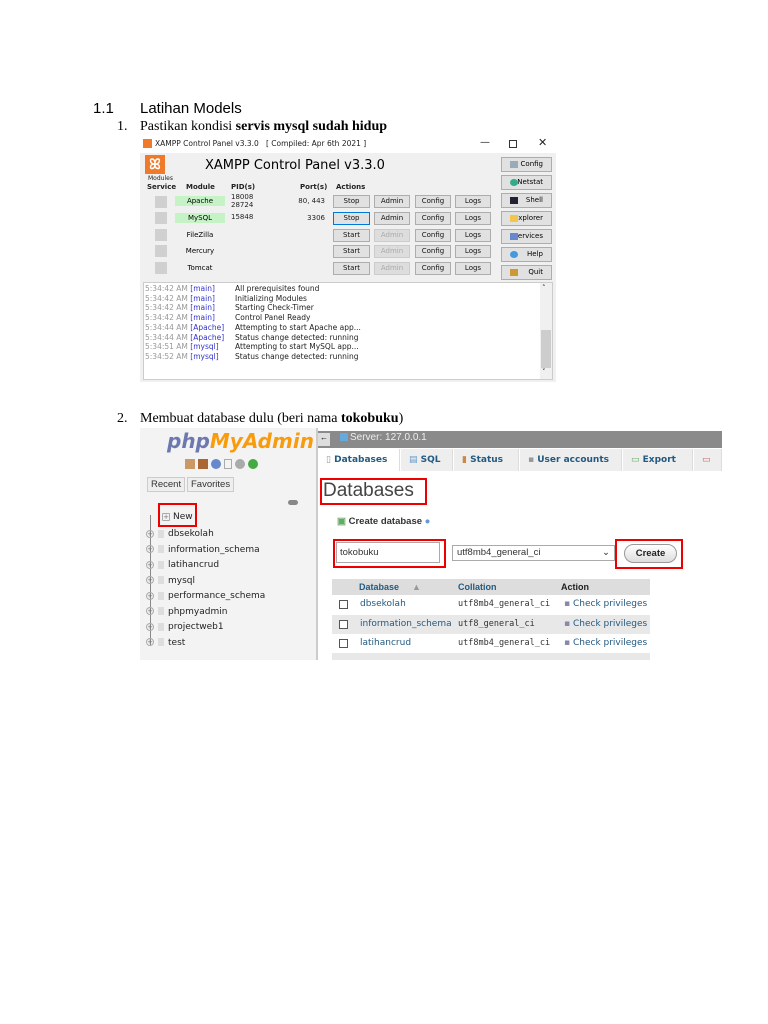 The width and height of the screenshot is (768, 1024). Describe the element at coordinates (428, 521) in the screenshot. I see `help-icon: ●` at that location.